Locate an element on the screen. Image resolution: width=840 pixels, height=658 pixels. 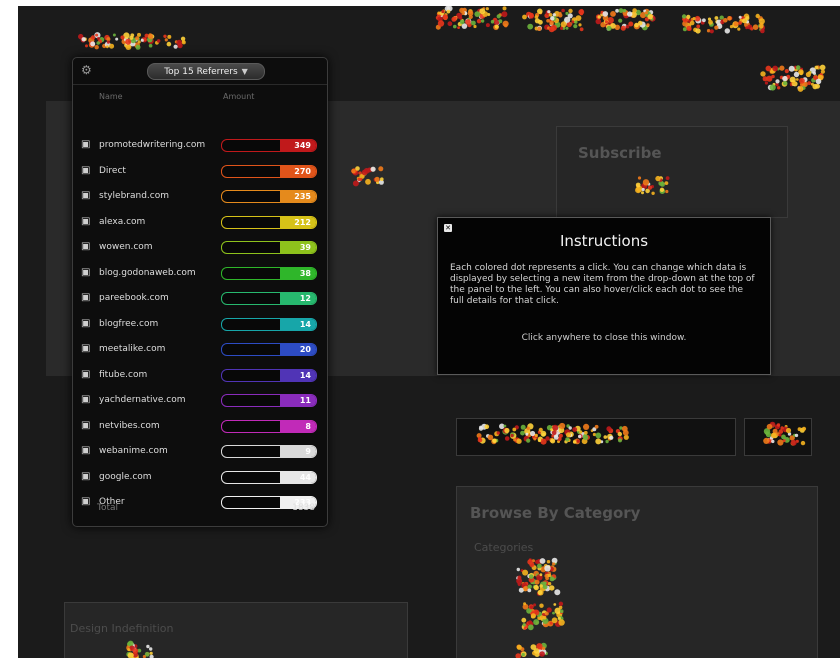
referrer-row: ▣ webanime.com 9 is located at coordinates (200, 452).